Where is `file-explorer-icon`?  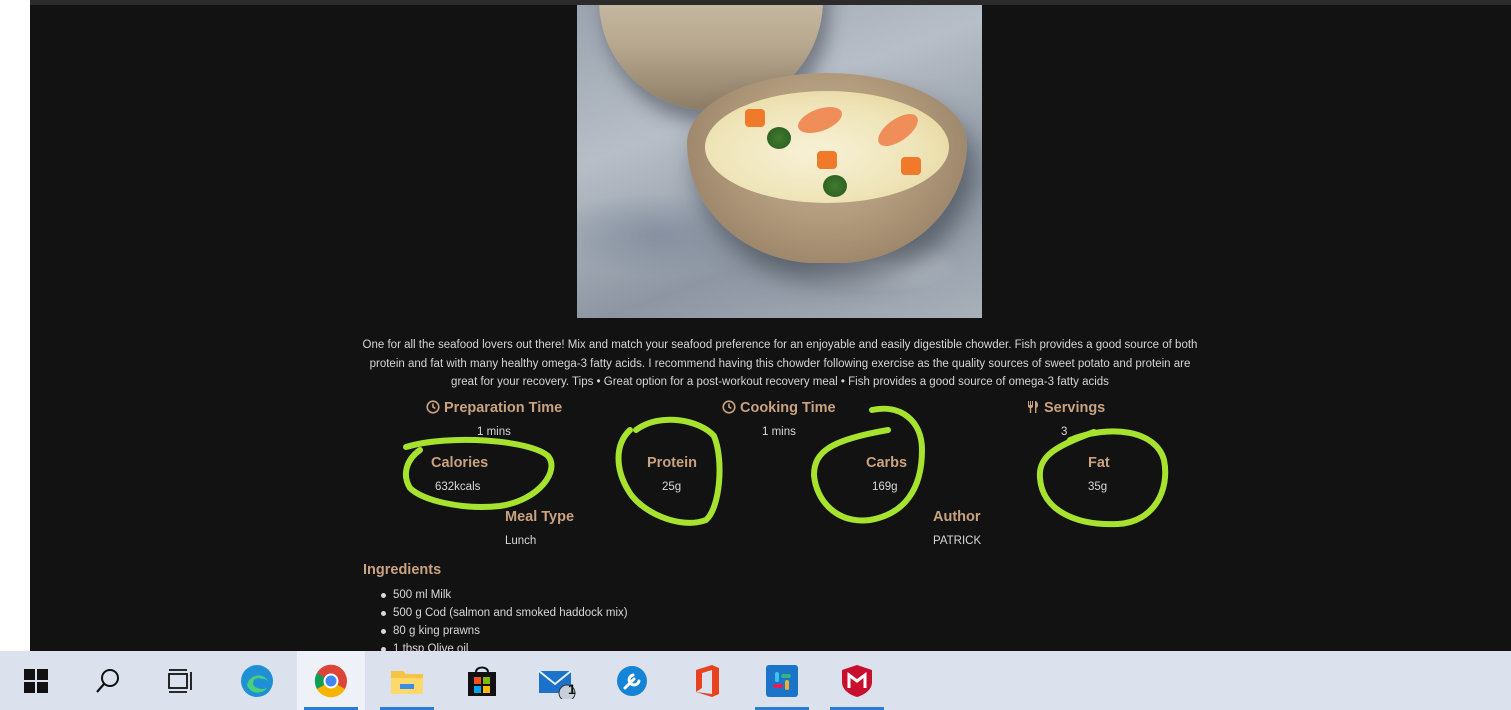 file-explorer-icon is located at coordinates (407, 680).